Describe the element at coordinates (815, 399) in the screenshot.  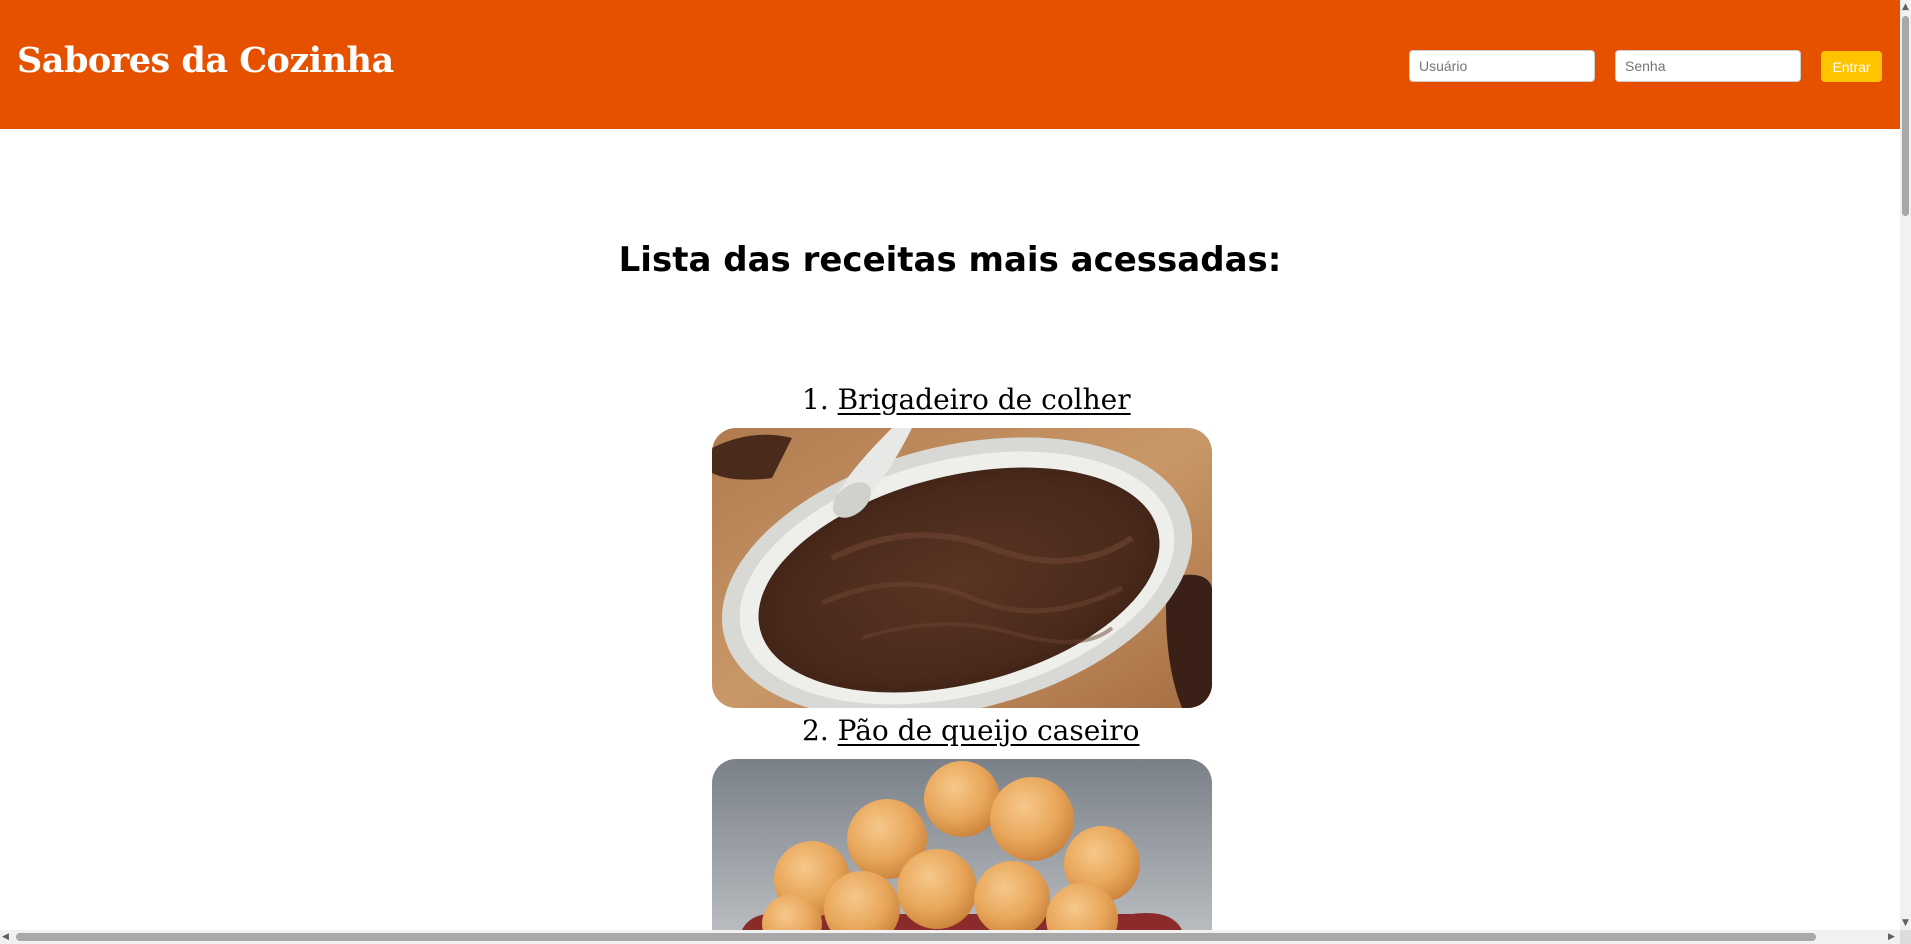
I see `recipe-number: 1.` at that location.